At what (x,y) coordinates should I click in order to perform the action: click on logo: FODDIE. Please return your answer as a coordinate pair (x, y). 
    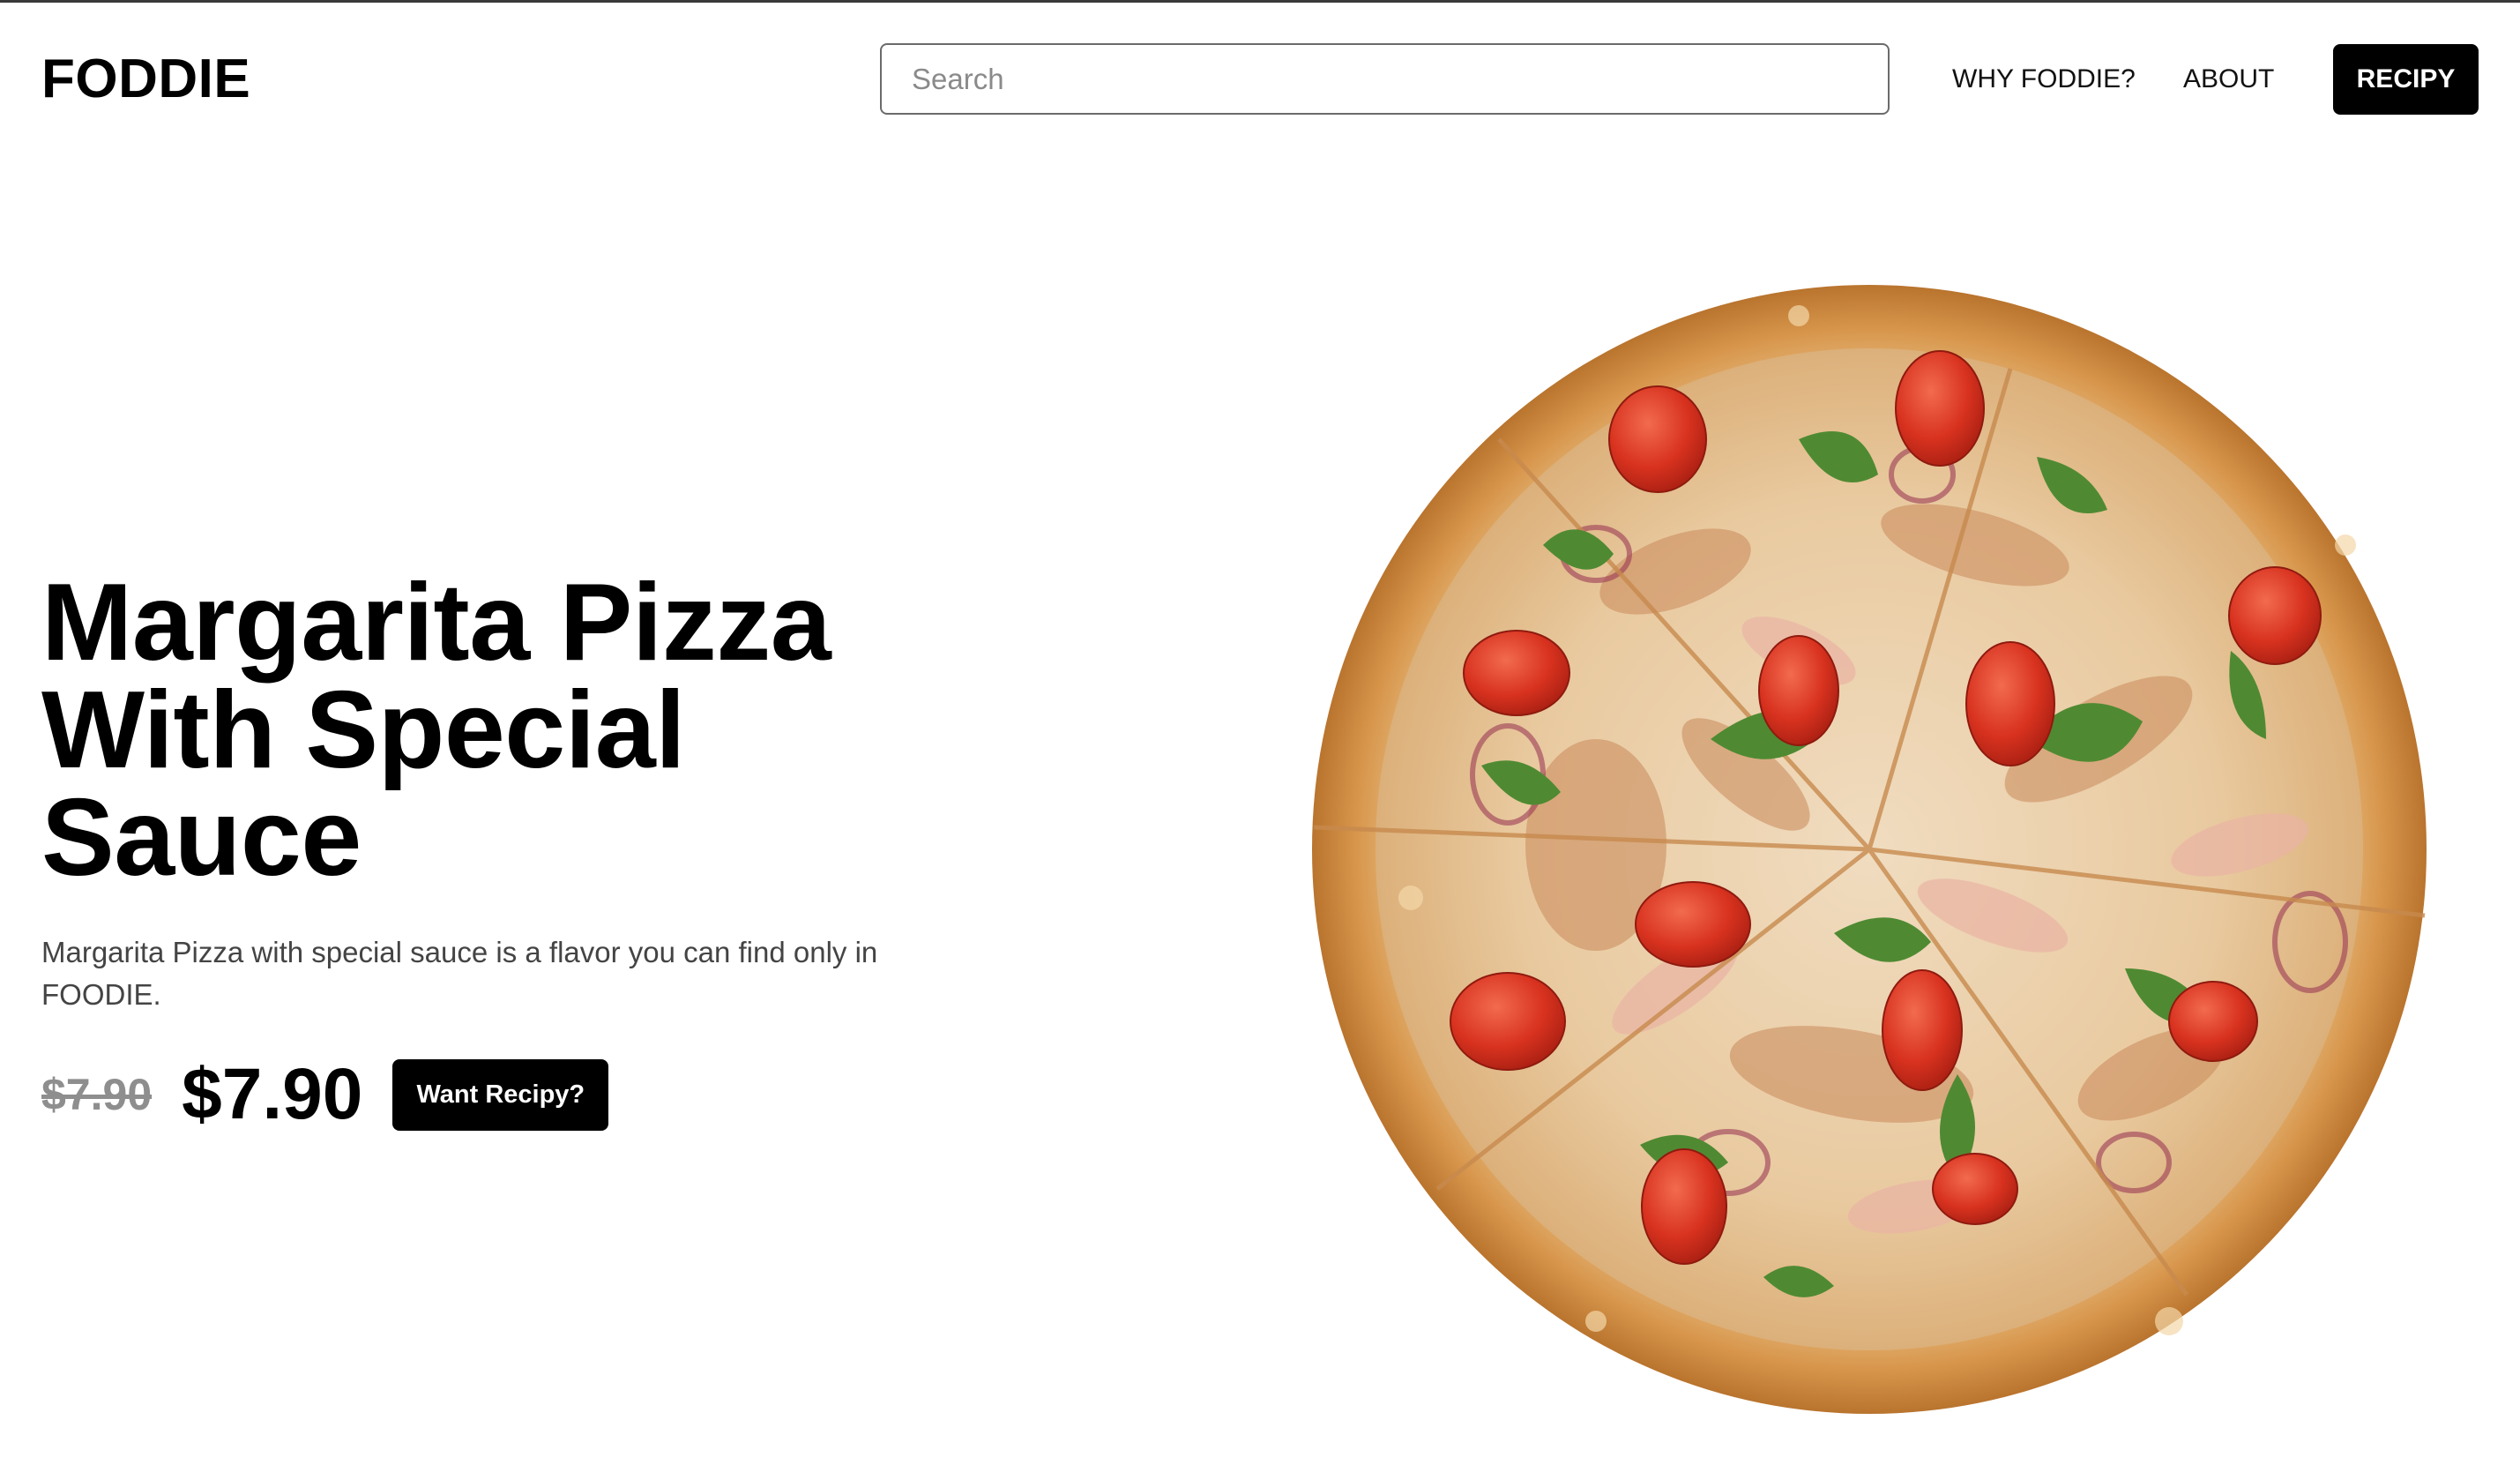
    Looking at the image, I should click on (145, 80).